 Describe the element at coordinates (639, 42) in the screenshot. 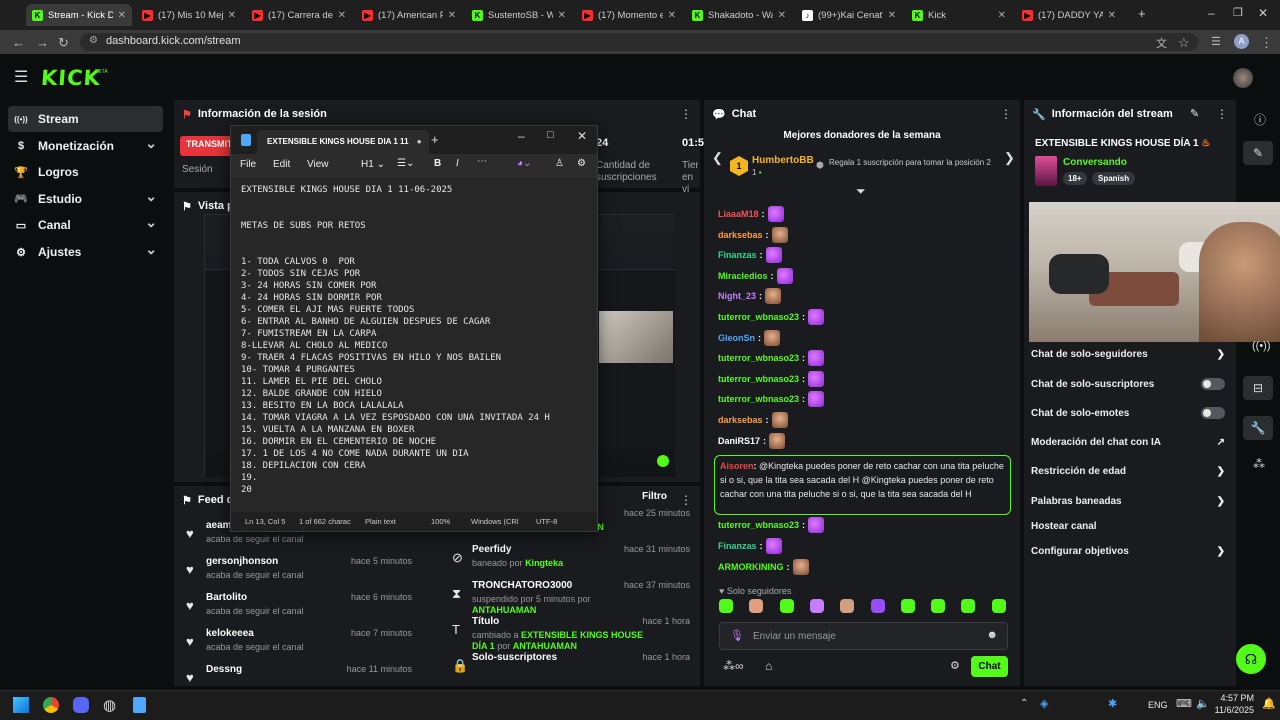

I see `url-field: ⚙ dashboard.kick.com/stream` at that location.